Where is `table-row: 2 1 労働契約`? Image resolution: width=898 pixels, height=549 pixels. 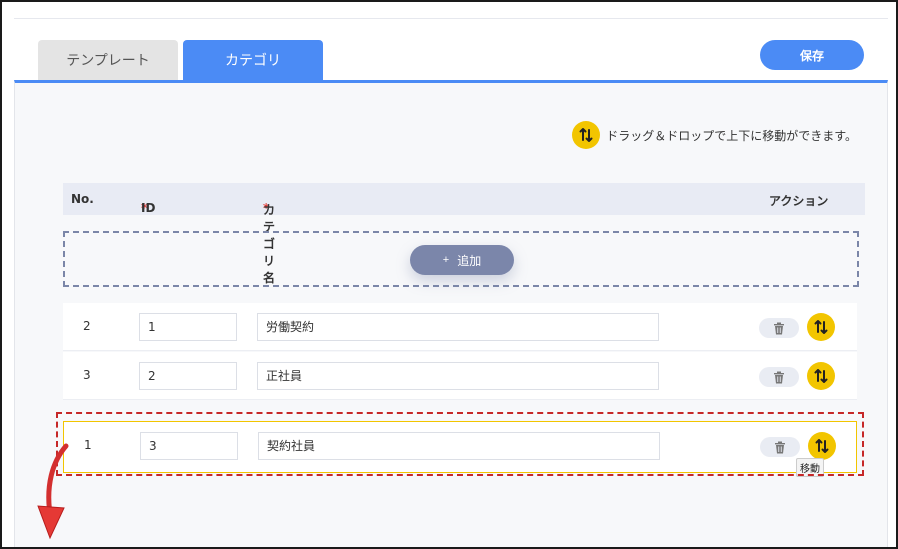 table-row: 2 1 労働契約 is located at coordinates (460, 327).